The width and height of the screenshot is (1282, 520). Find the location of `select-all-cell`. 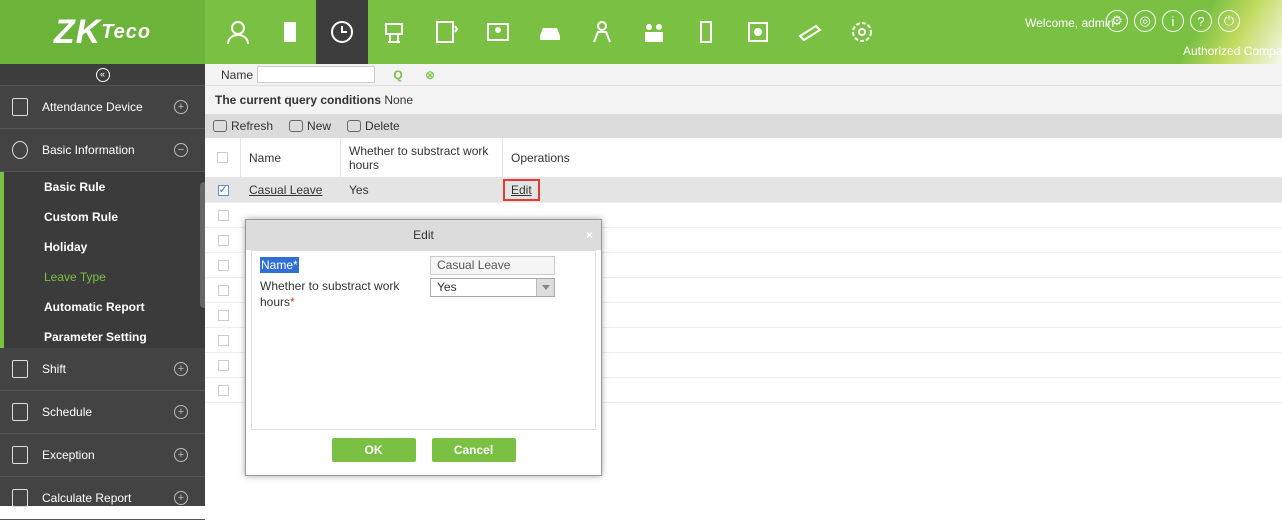

select-all-cell is located at coordinates (223, 157).